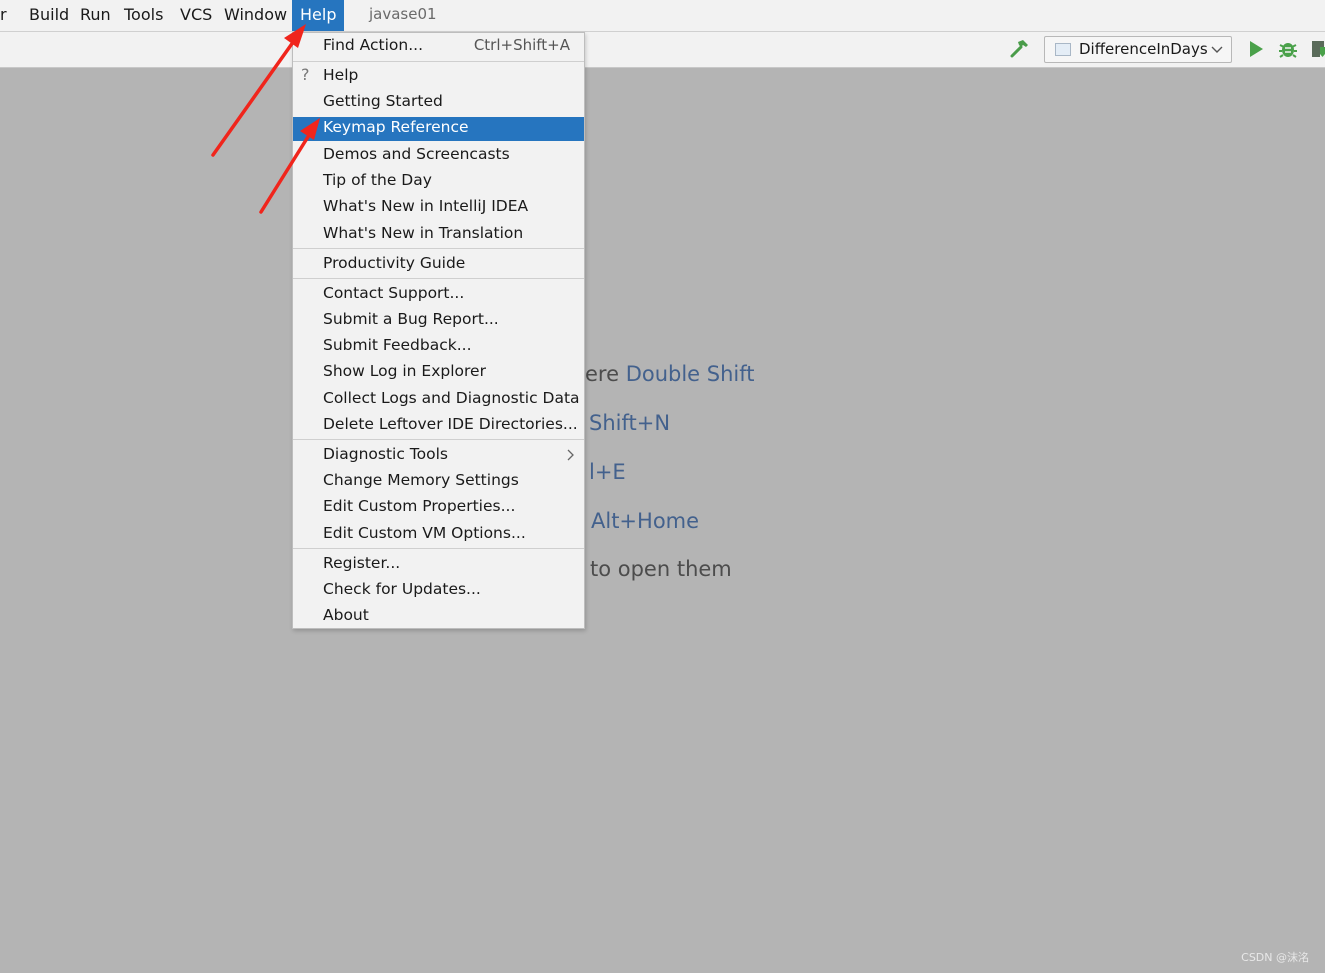  I want to click on menu-item-diagnostic-tools: Diagnostic Tools, so click(438, 456).